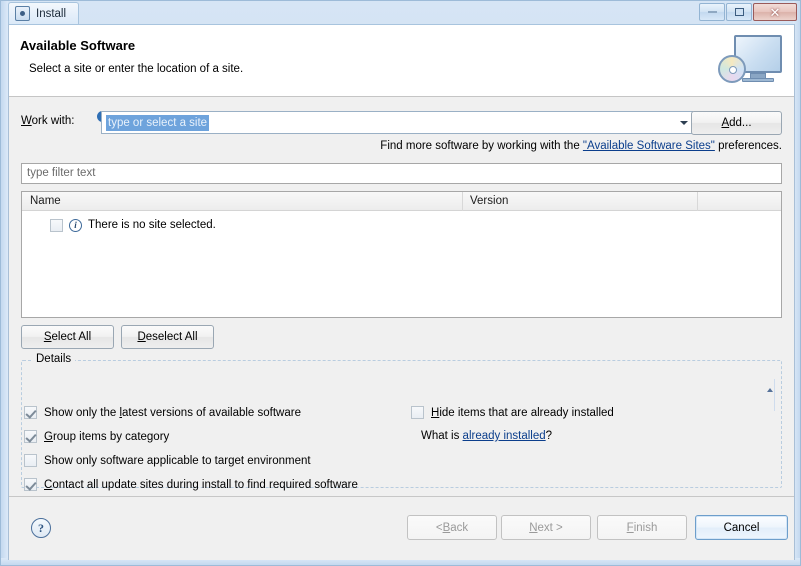  I want to click on deselect-all-button: Deselect All, so click(167, 337).